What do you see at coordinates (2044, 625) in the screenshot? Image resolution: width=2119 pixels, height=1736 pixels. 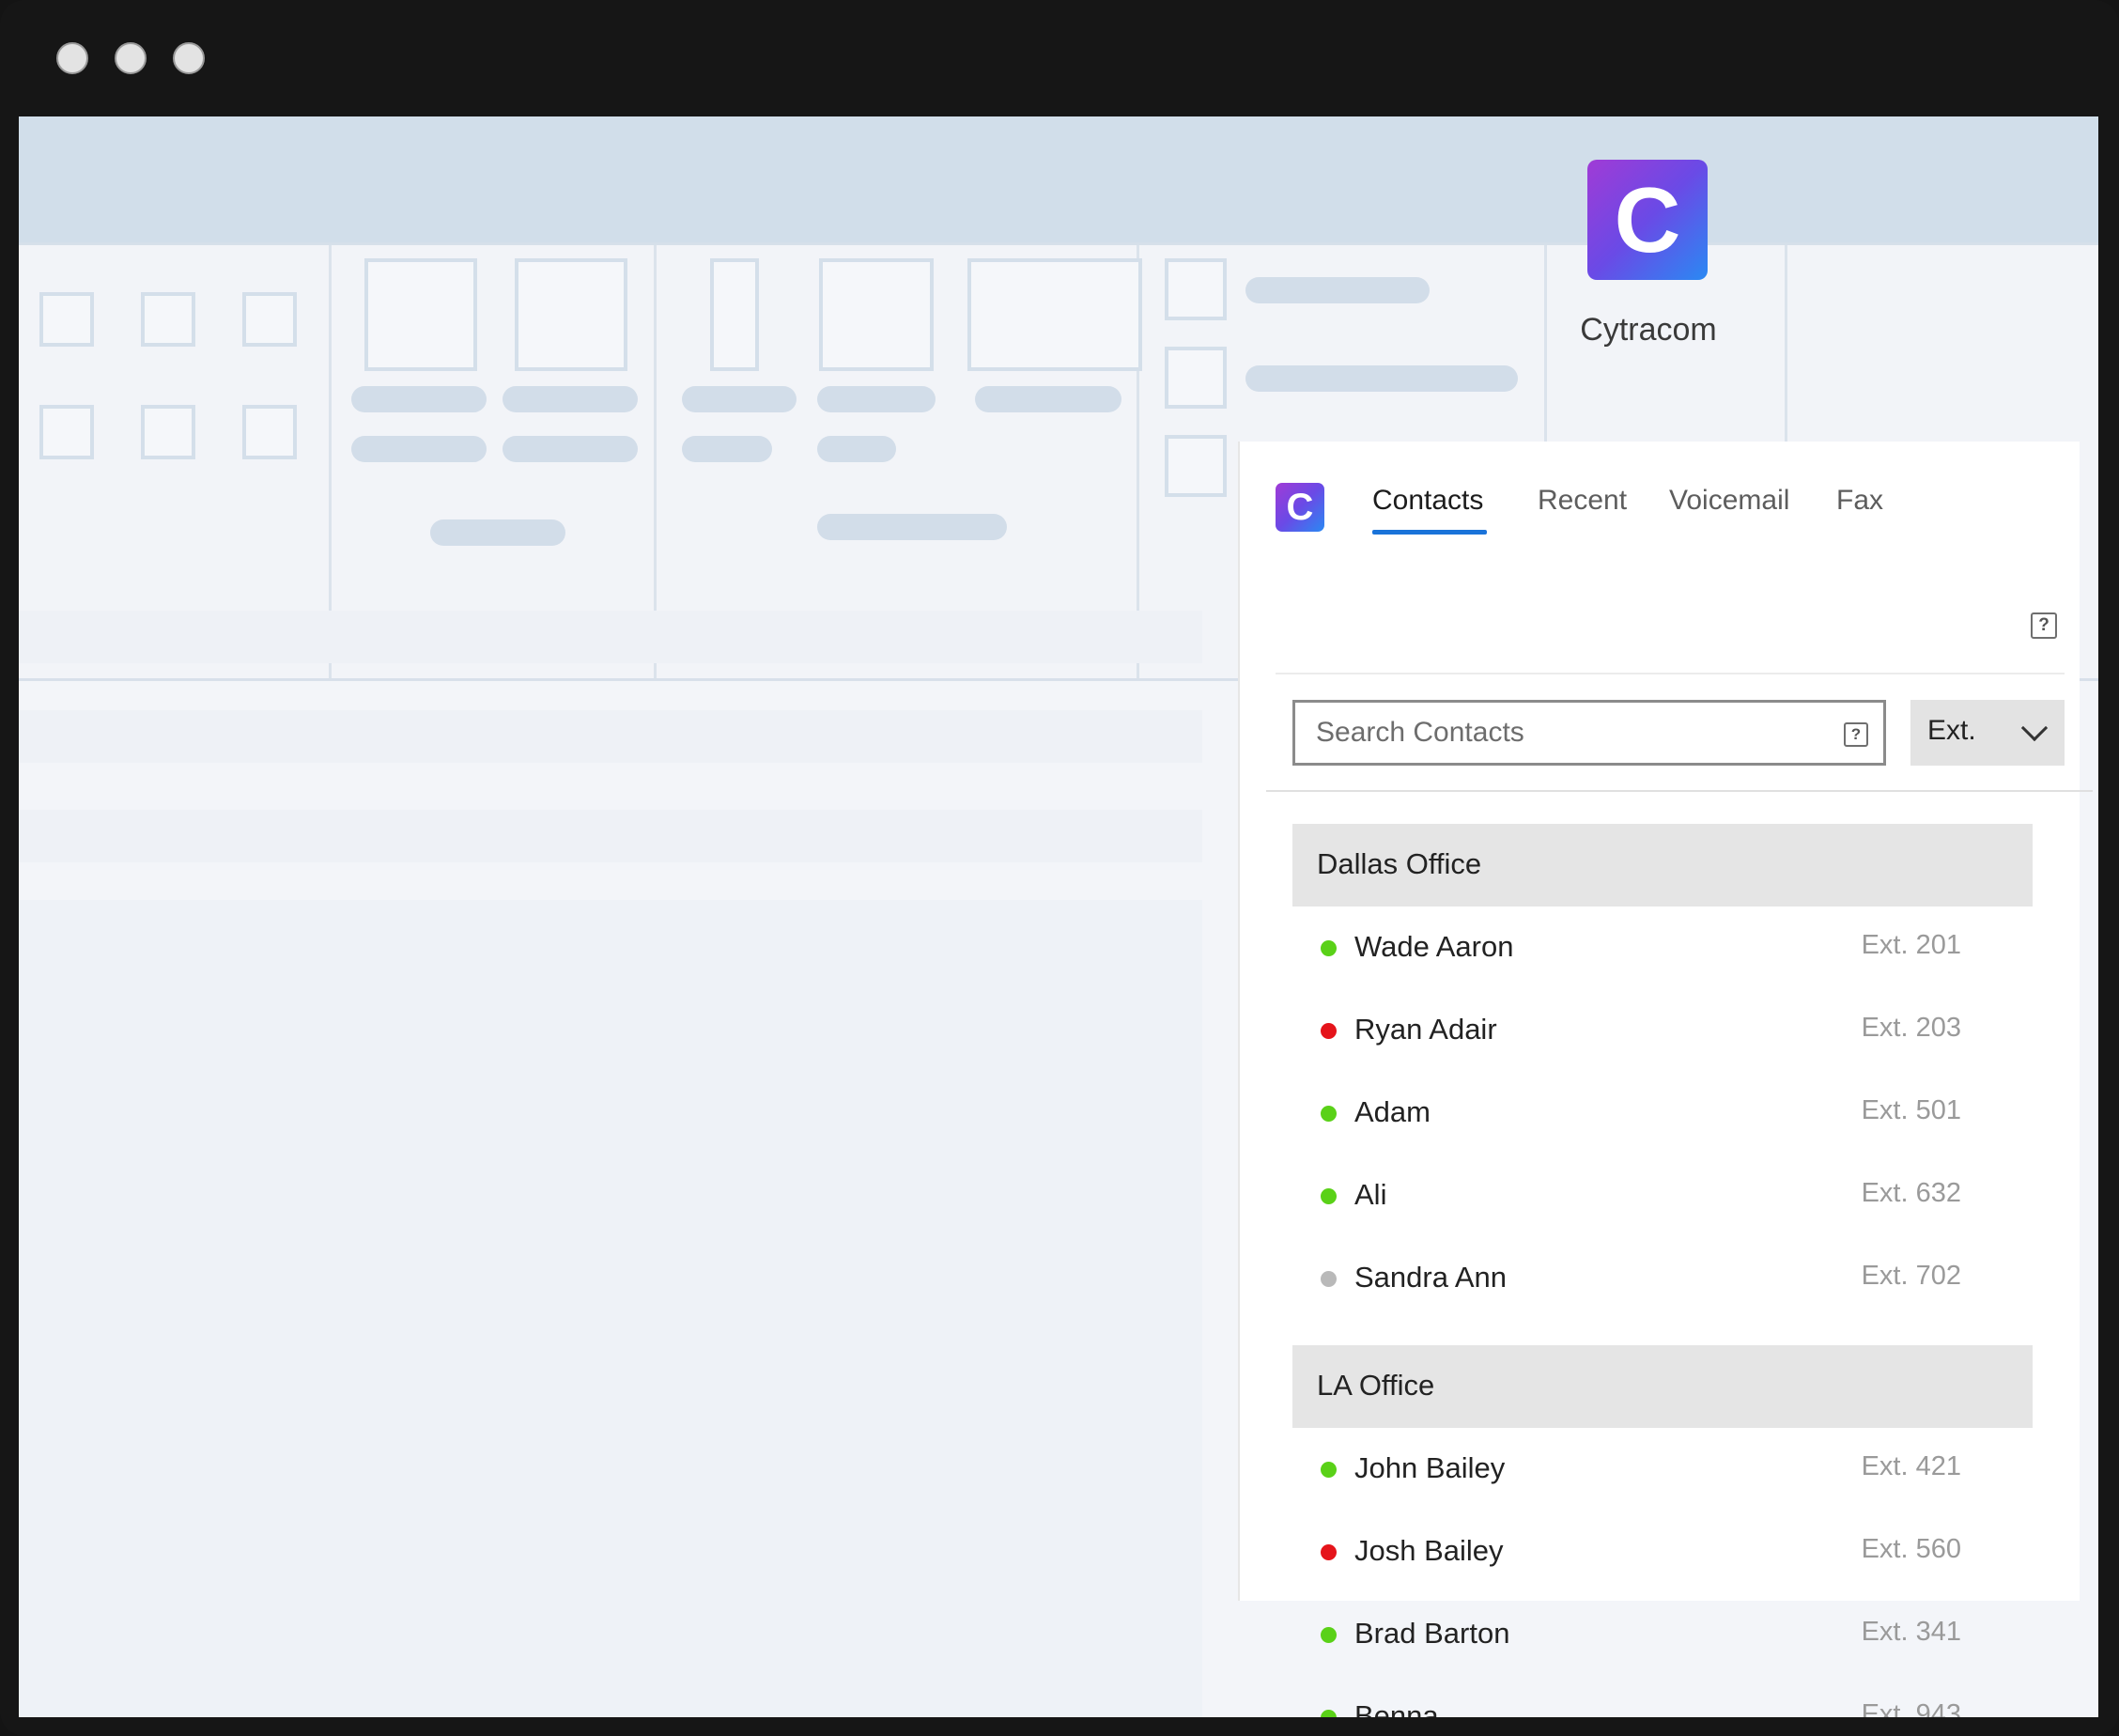 I see `help-icon: ?` at bounding box center [2044, 625].